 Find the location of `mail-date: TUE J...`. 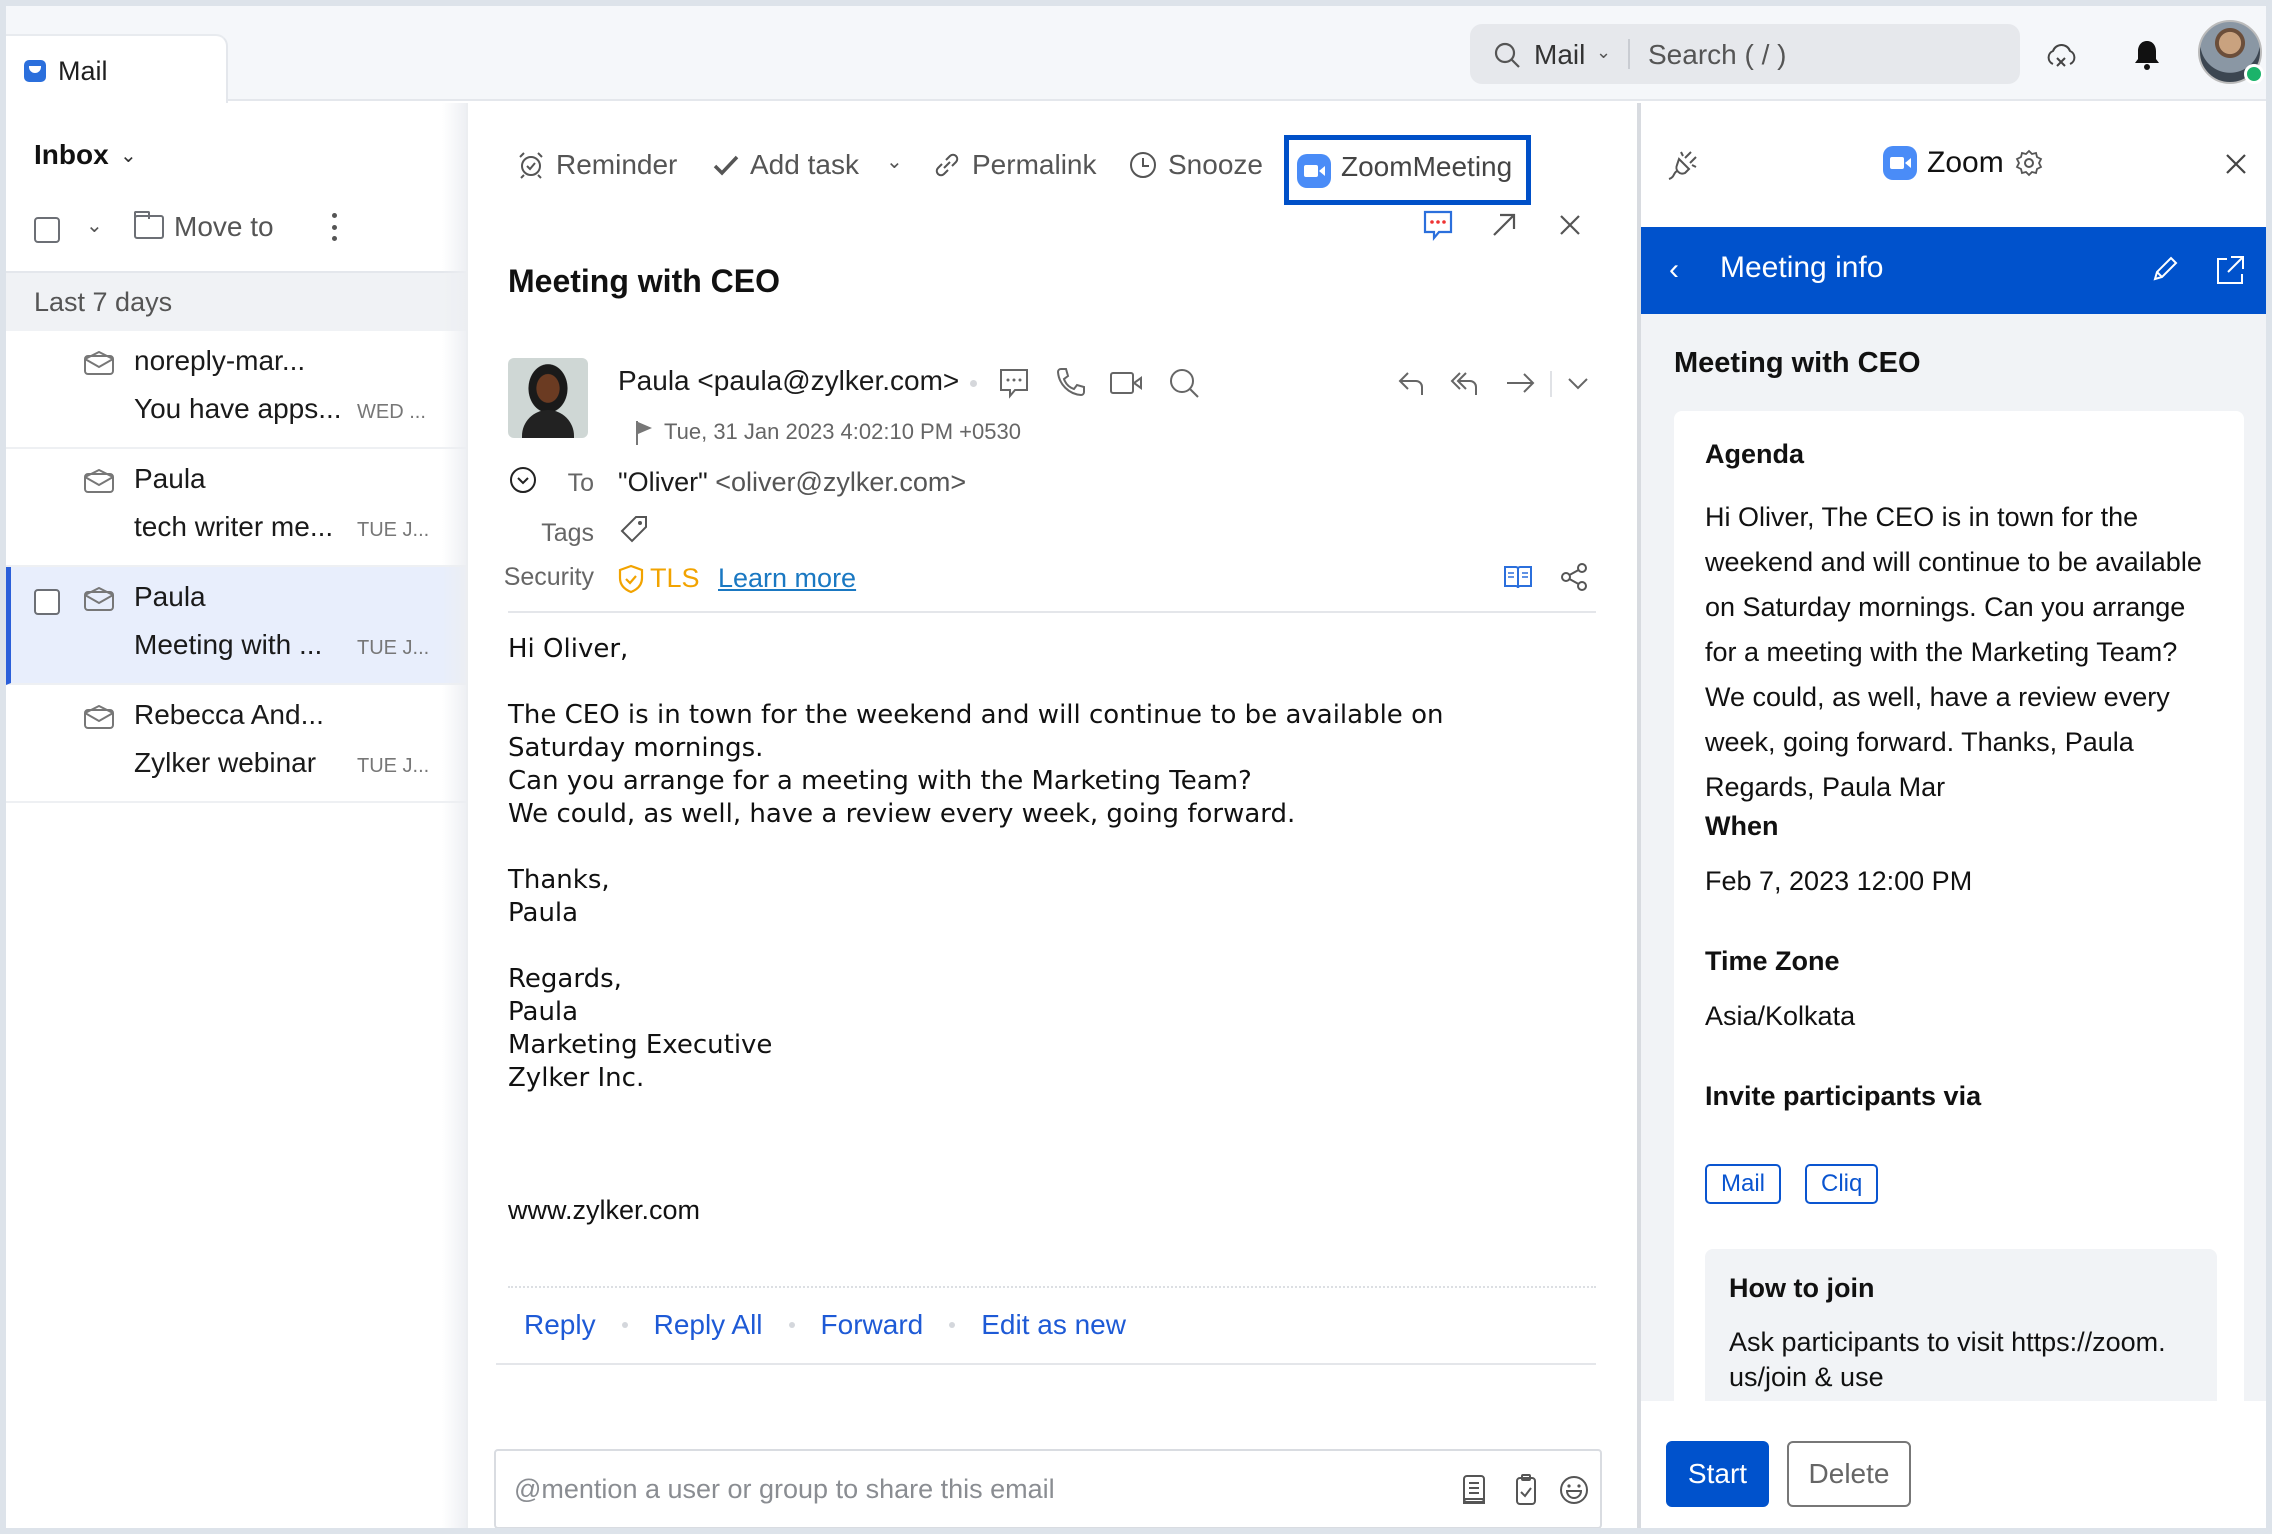

mail-date: TUE J... is located at coordinates (393, 530).